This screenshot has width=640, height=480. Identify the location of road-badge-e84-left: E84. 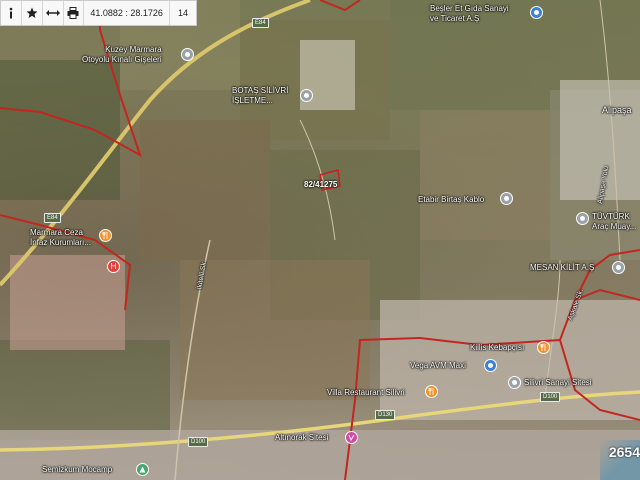
(52, 218).